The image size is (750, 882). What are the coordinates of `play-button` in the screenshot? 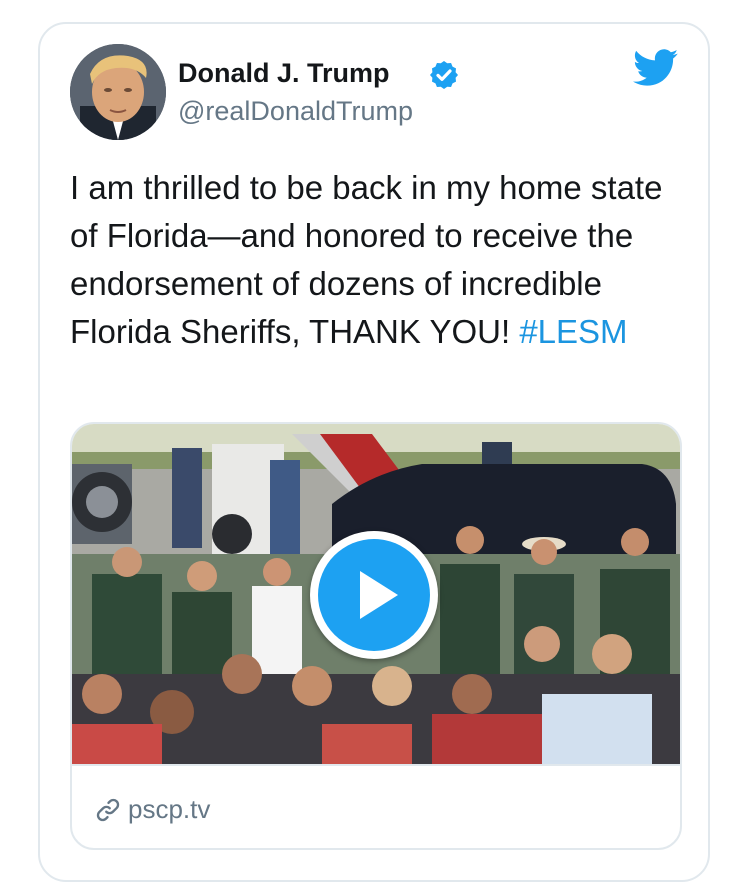 It's located at (374, 595).